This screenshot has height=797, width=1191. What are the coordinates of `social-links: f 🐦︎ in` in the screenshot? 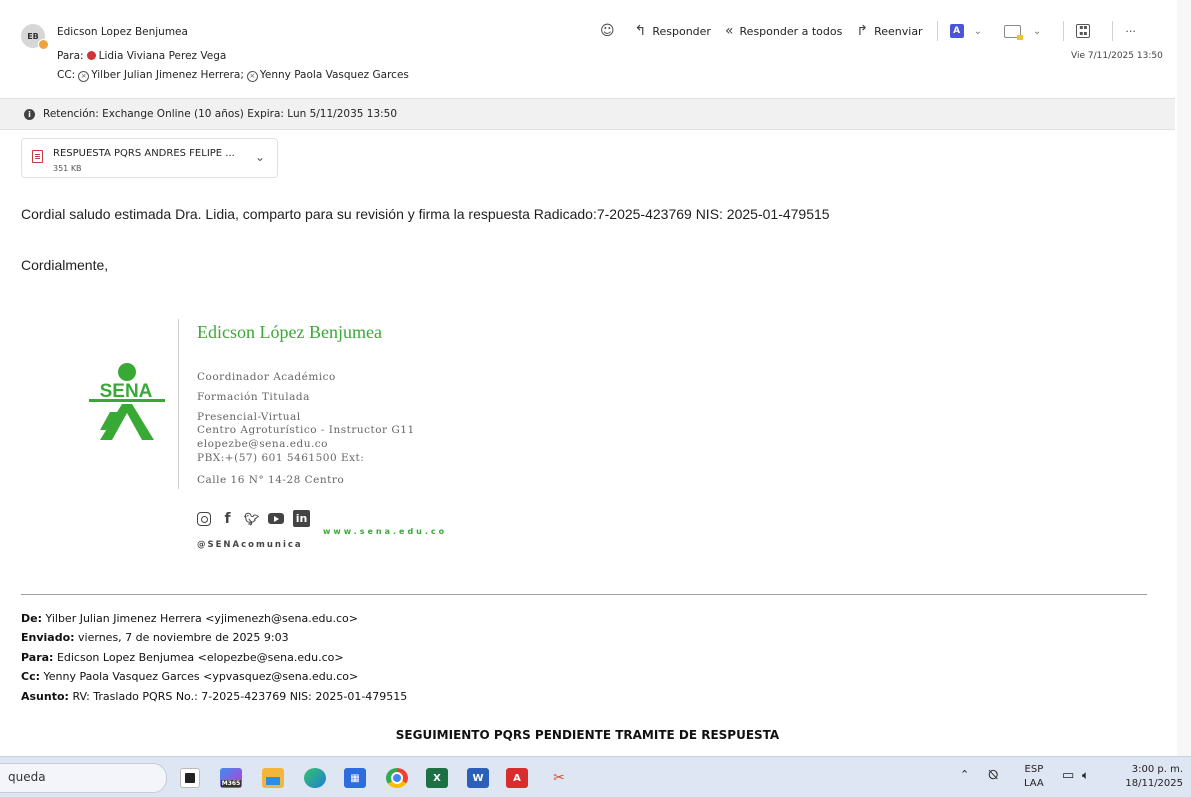 It's located at (258, 518).